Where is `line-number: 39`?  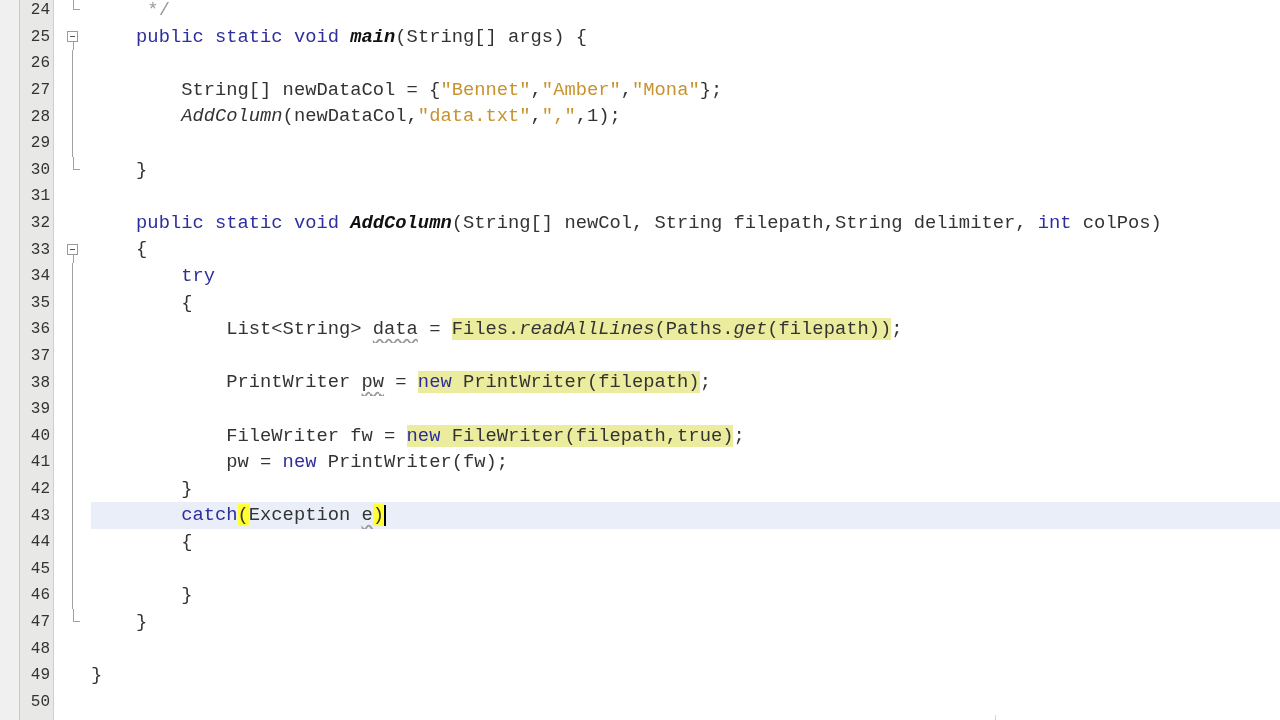
line-number: 39 is located at coordinates (40, 410).